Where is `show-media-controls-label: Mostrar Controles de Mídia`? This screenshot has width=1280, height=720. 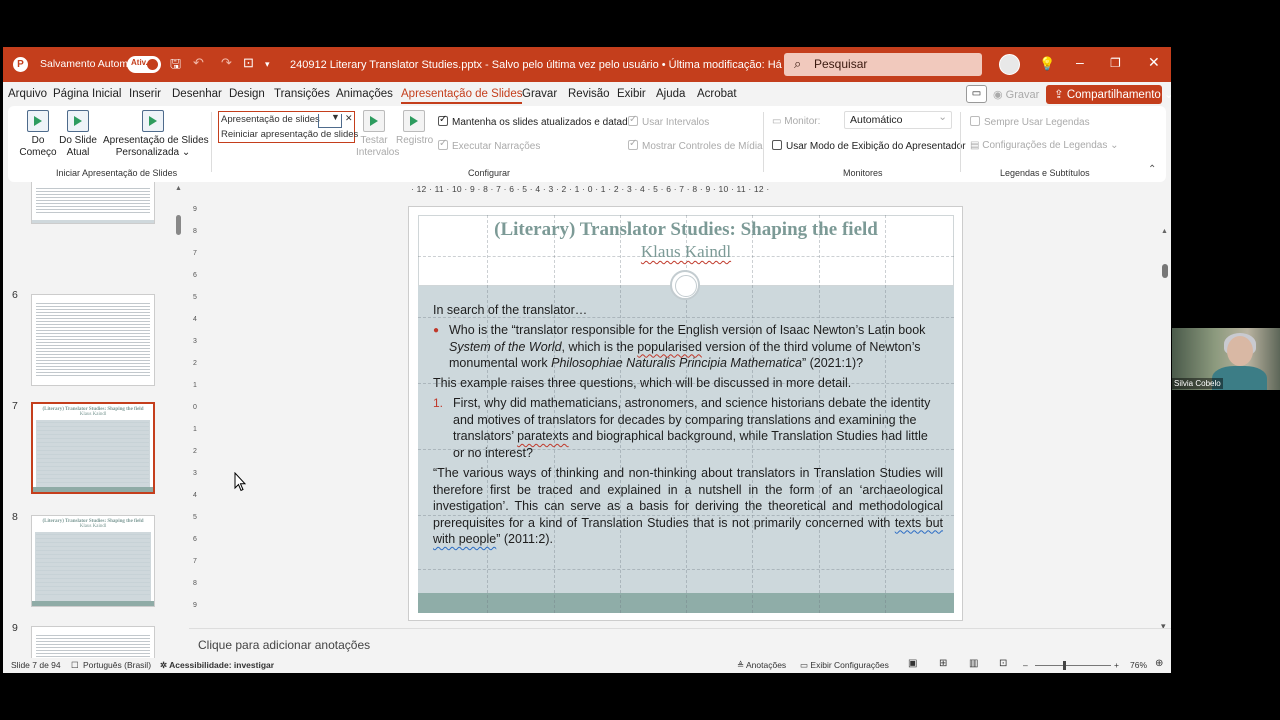 show-media-controls-label: Mostrar Controles de Mídia is located at coordinates (702, 146).